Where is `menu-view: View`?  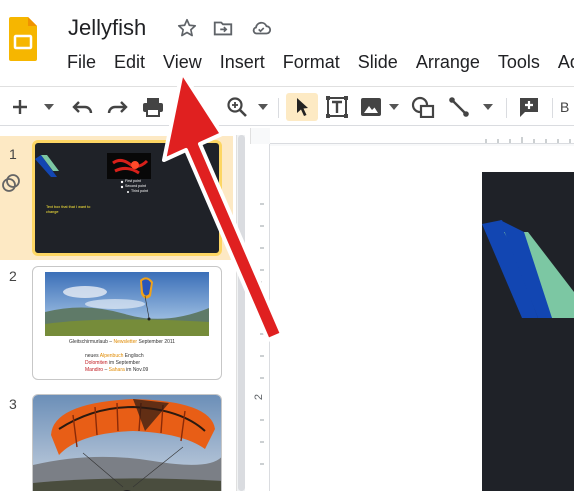
menu-view: View is located at coordinates (182, 62).